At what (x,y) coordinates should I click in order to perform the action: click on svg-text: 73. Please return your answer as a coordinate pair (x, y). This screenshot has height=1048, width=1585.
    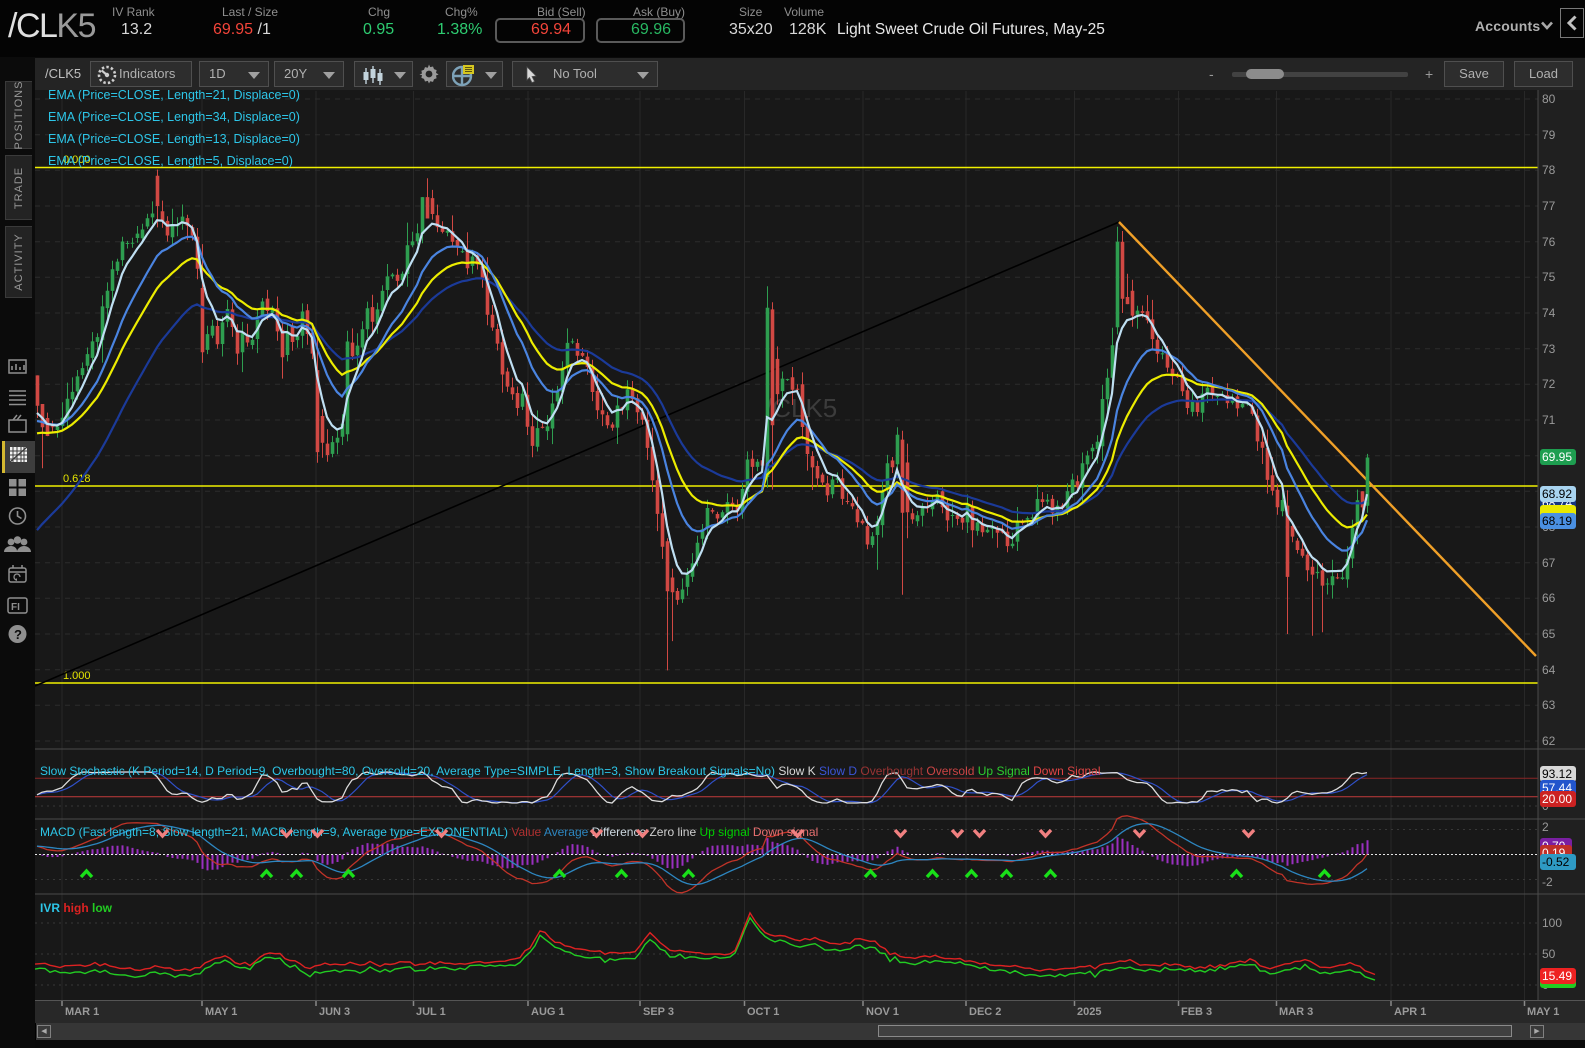
    Looking at the image, I should click on (1549, 349).